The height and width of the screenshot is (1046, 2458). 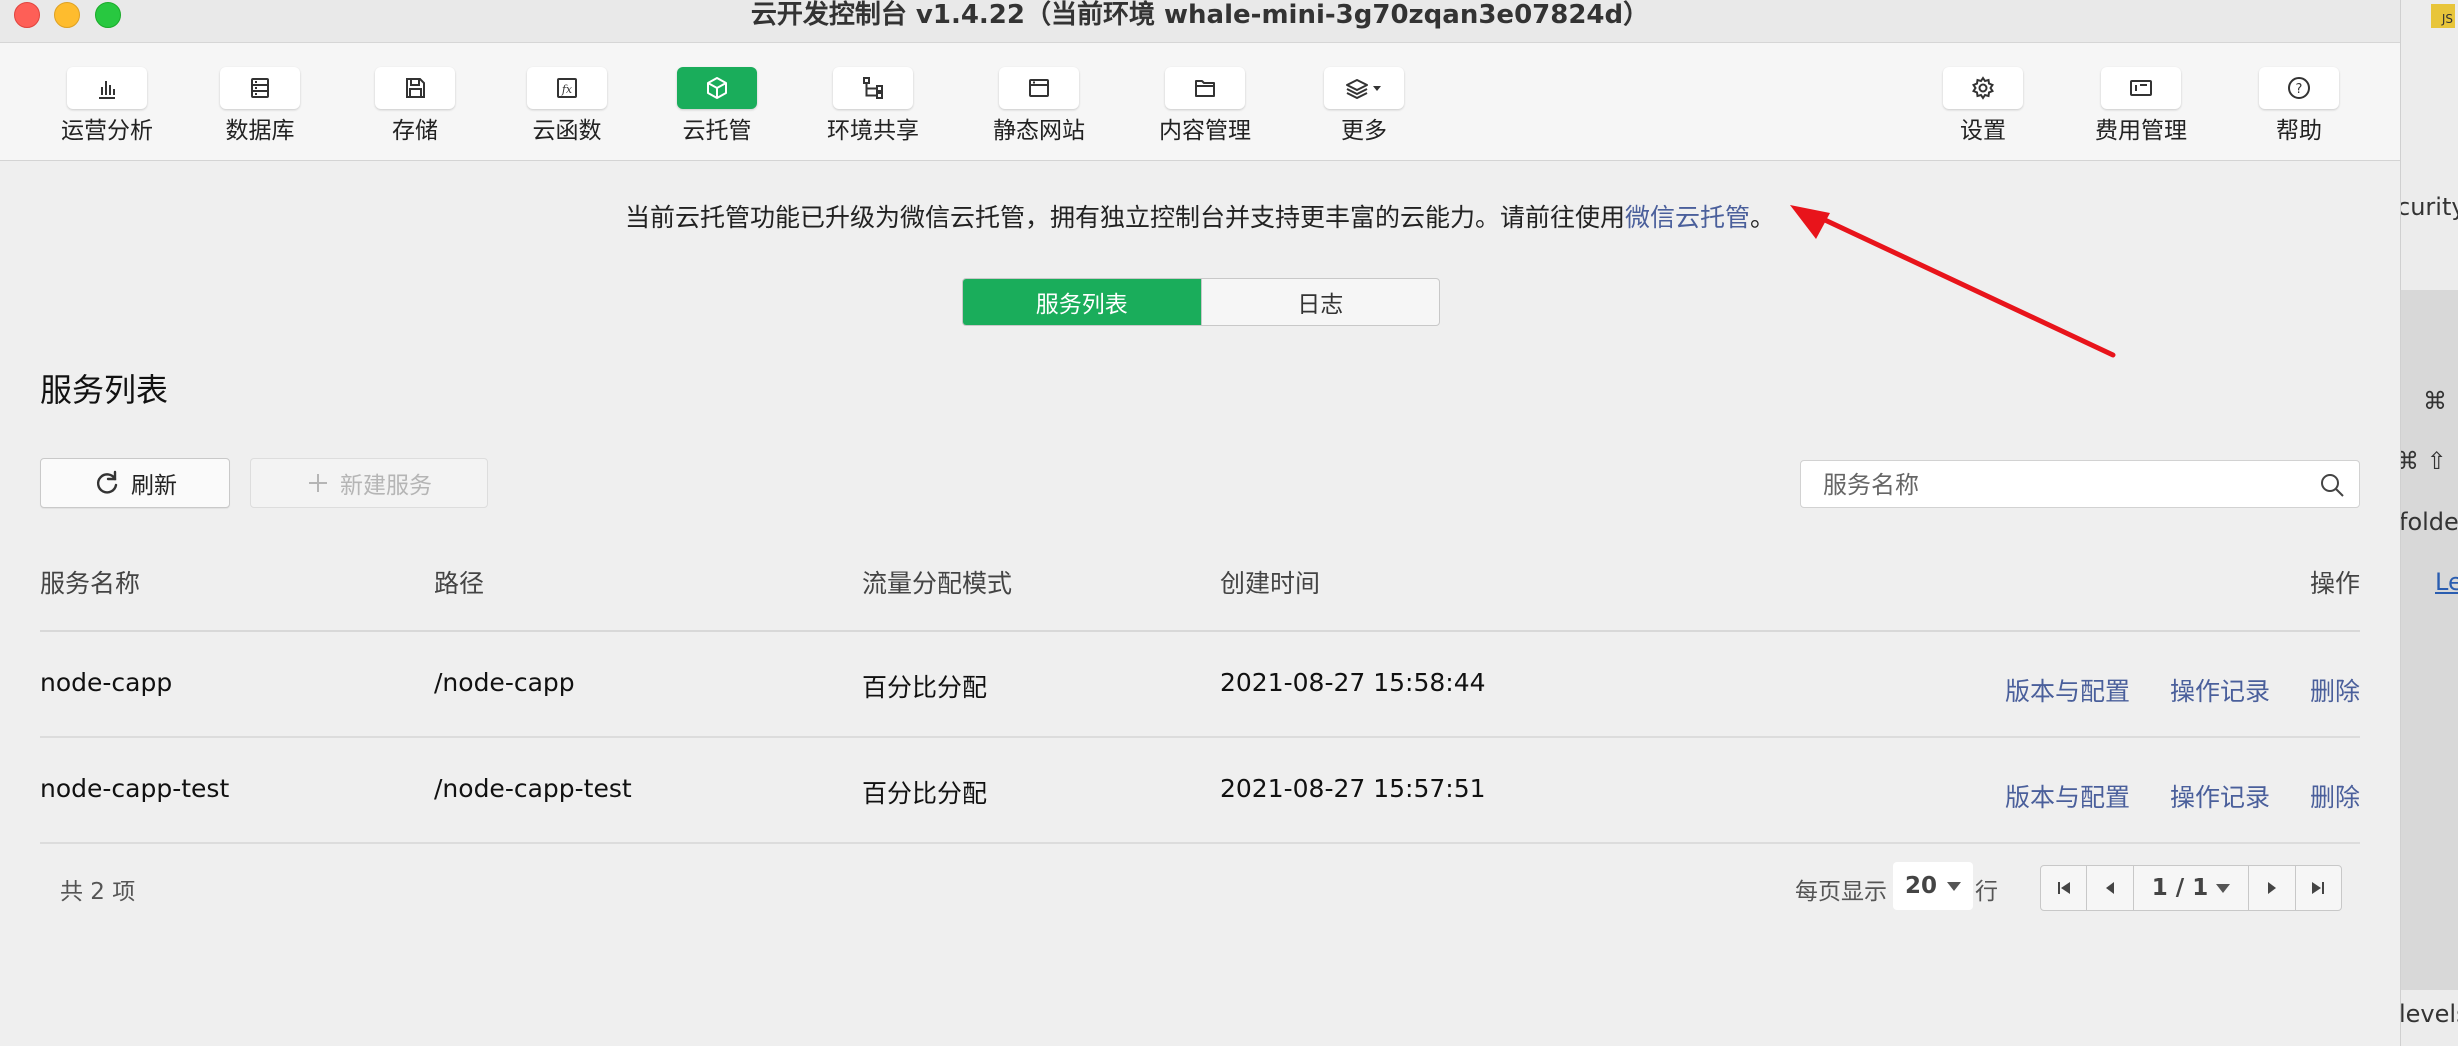 What do you see at coordinates (1841, 892) in the screenshot?
I see `page-size-label: 每页显示` at bounding box center [1841, 892].